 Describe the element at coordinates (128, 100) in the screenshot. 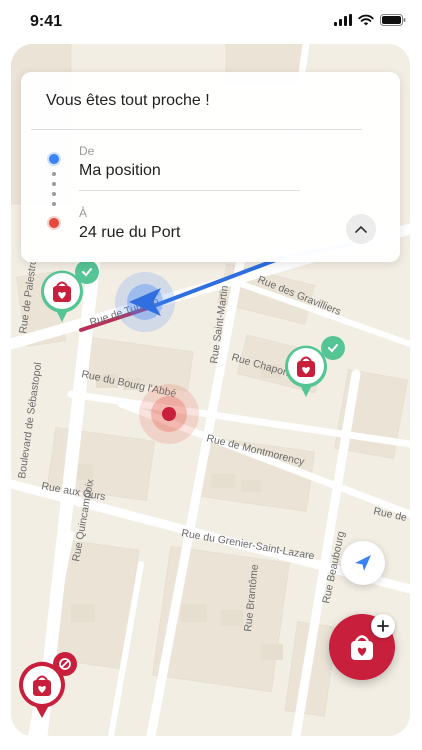

I see `route-card-title: Vous êtes tout proche !` at that location.